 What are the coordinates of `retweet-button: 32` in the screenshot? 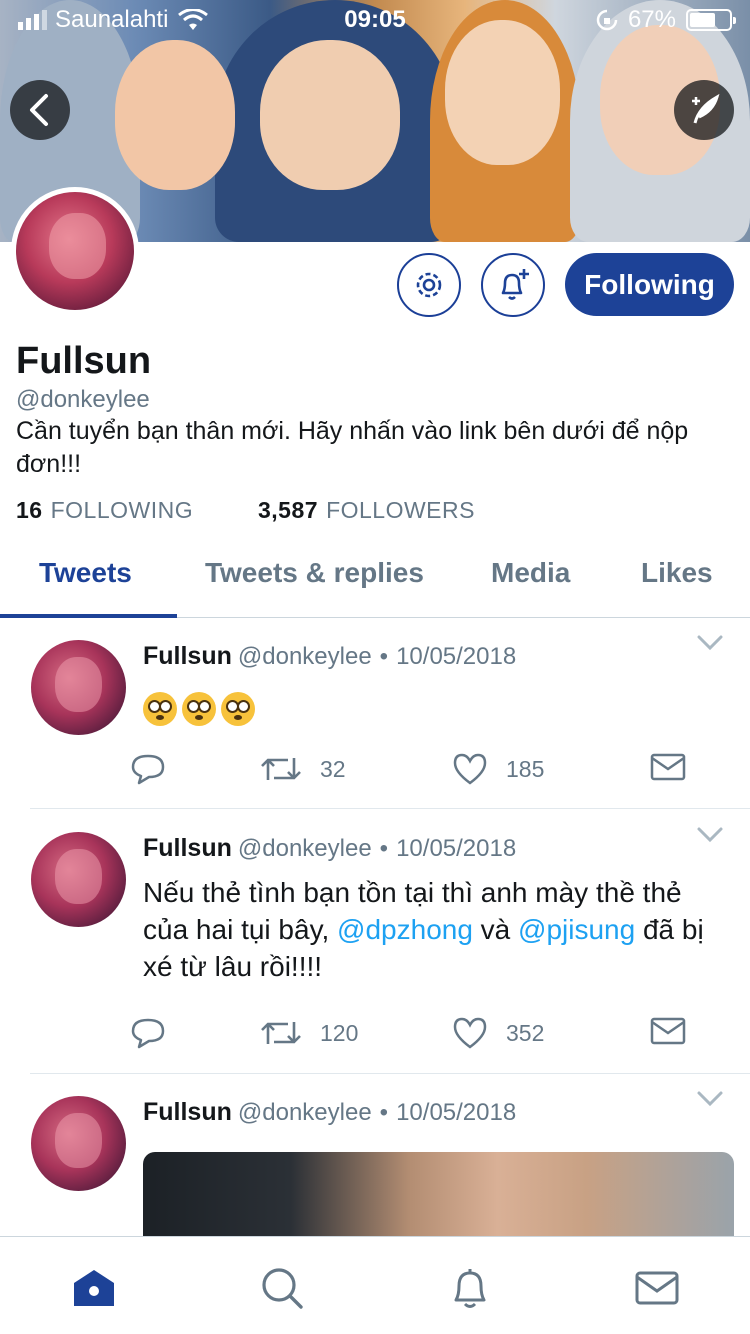 It's located at (303, 769).